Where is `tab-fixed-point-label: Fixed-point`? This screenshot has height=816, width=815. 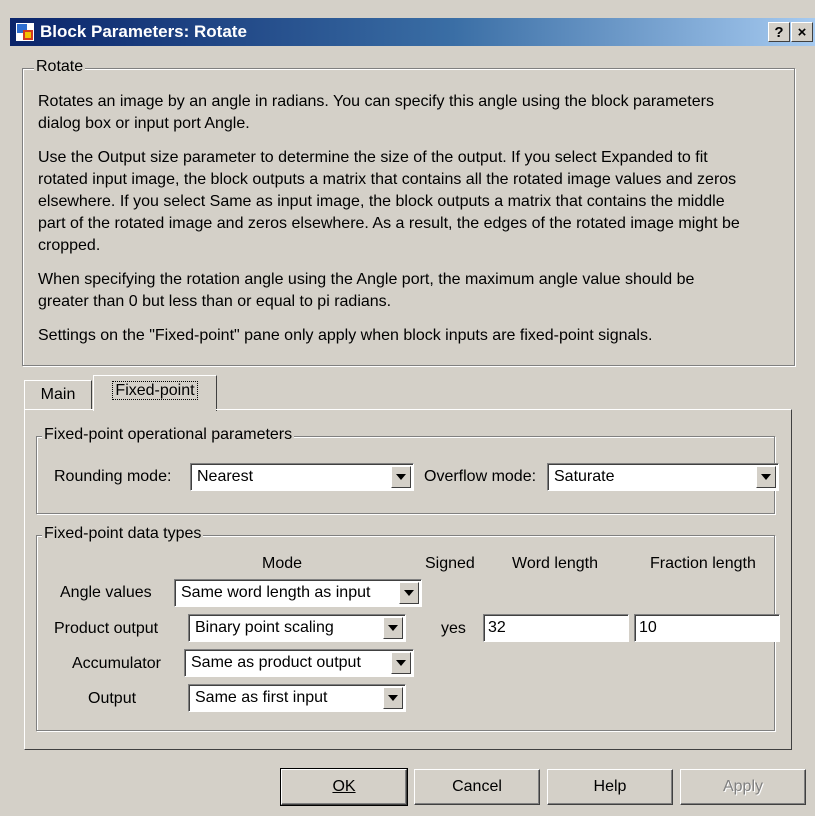
tab-fixed-point-label: Fixed-point is located at coordinates (155, 390).